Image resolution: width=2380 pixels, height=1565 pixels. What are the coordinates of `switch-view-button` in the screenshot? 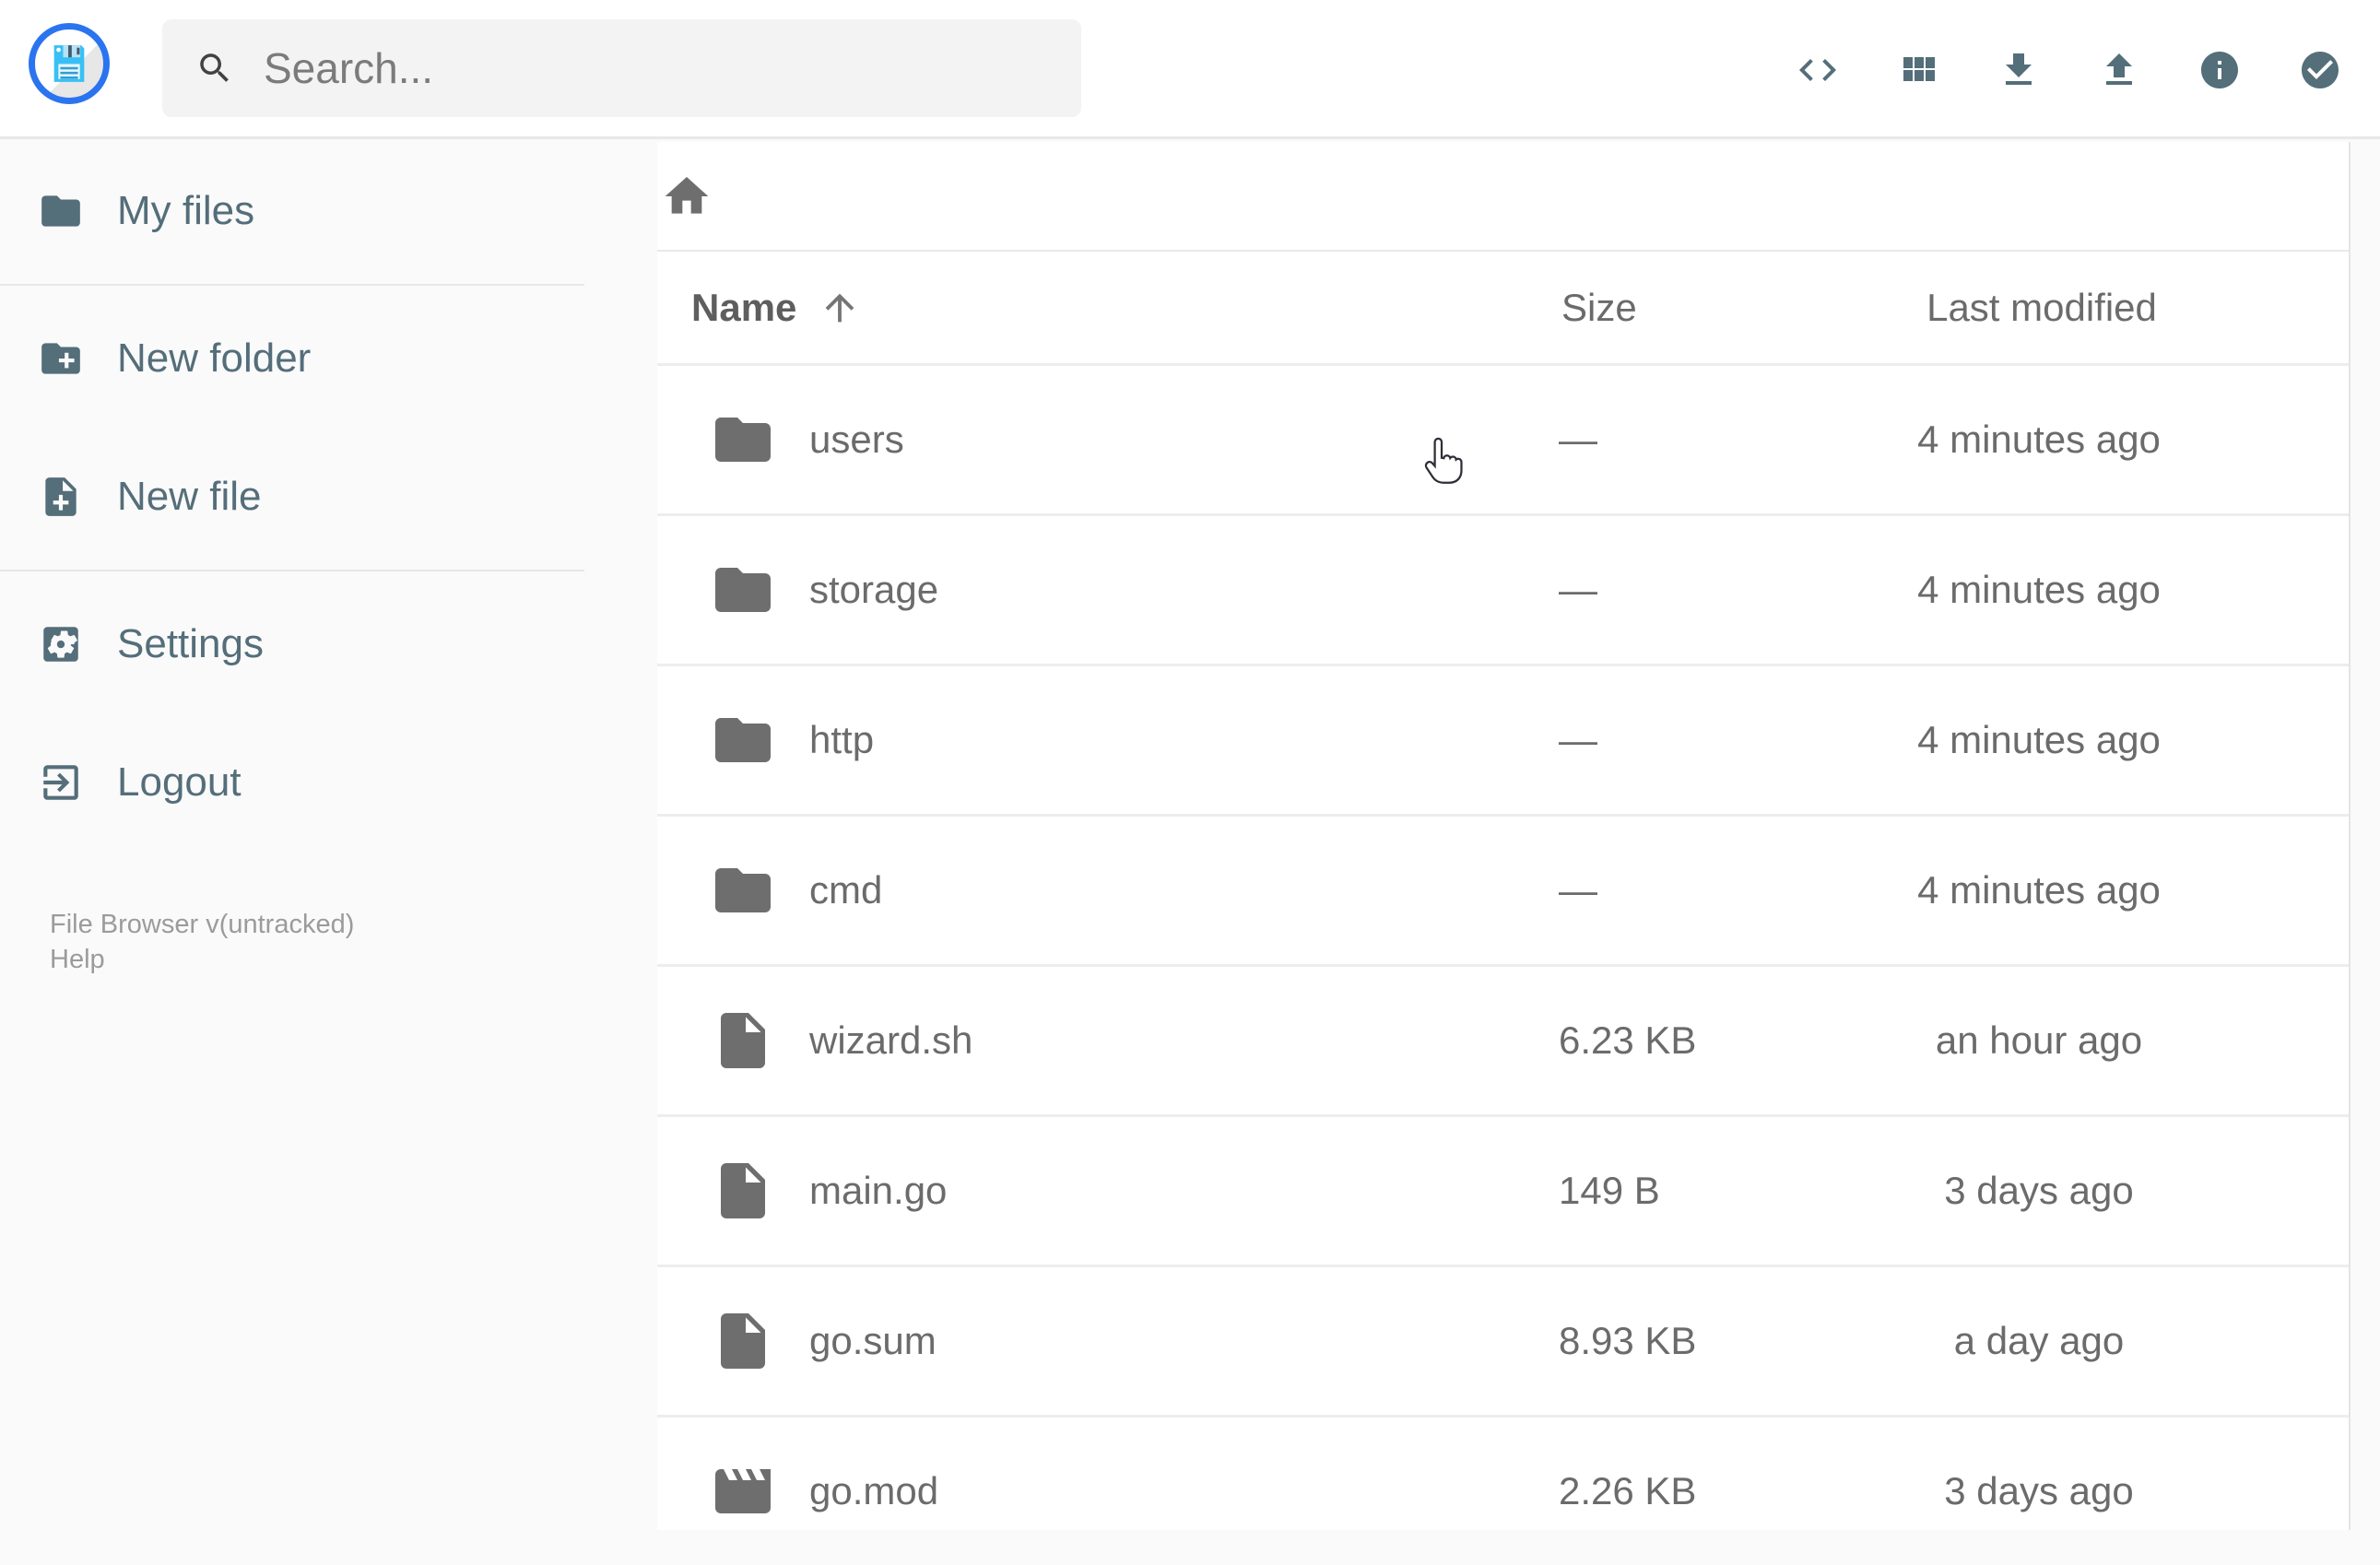 It's located at (1918, 70).